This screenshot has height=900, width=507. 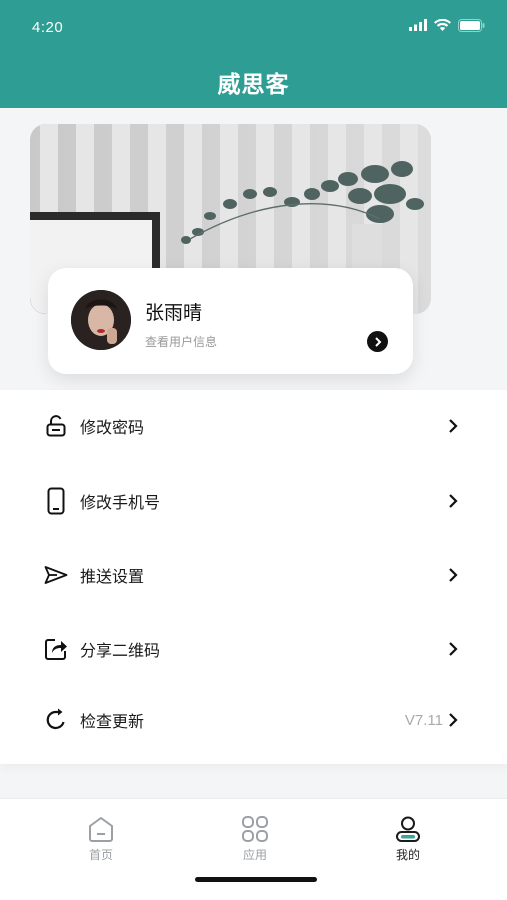 What do you see at coordinates (256, 879) in the screenshot?
I see `home-indicator` at bounding box center [256, 879].